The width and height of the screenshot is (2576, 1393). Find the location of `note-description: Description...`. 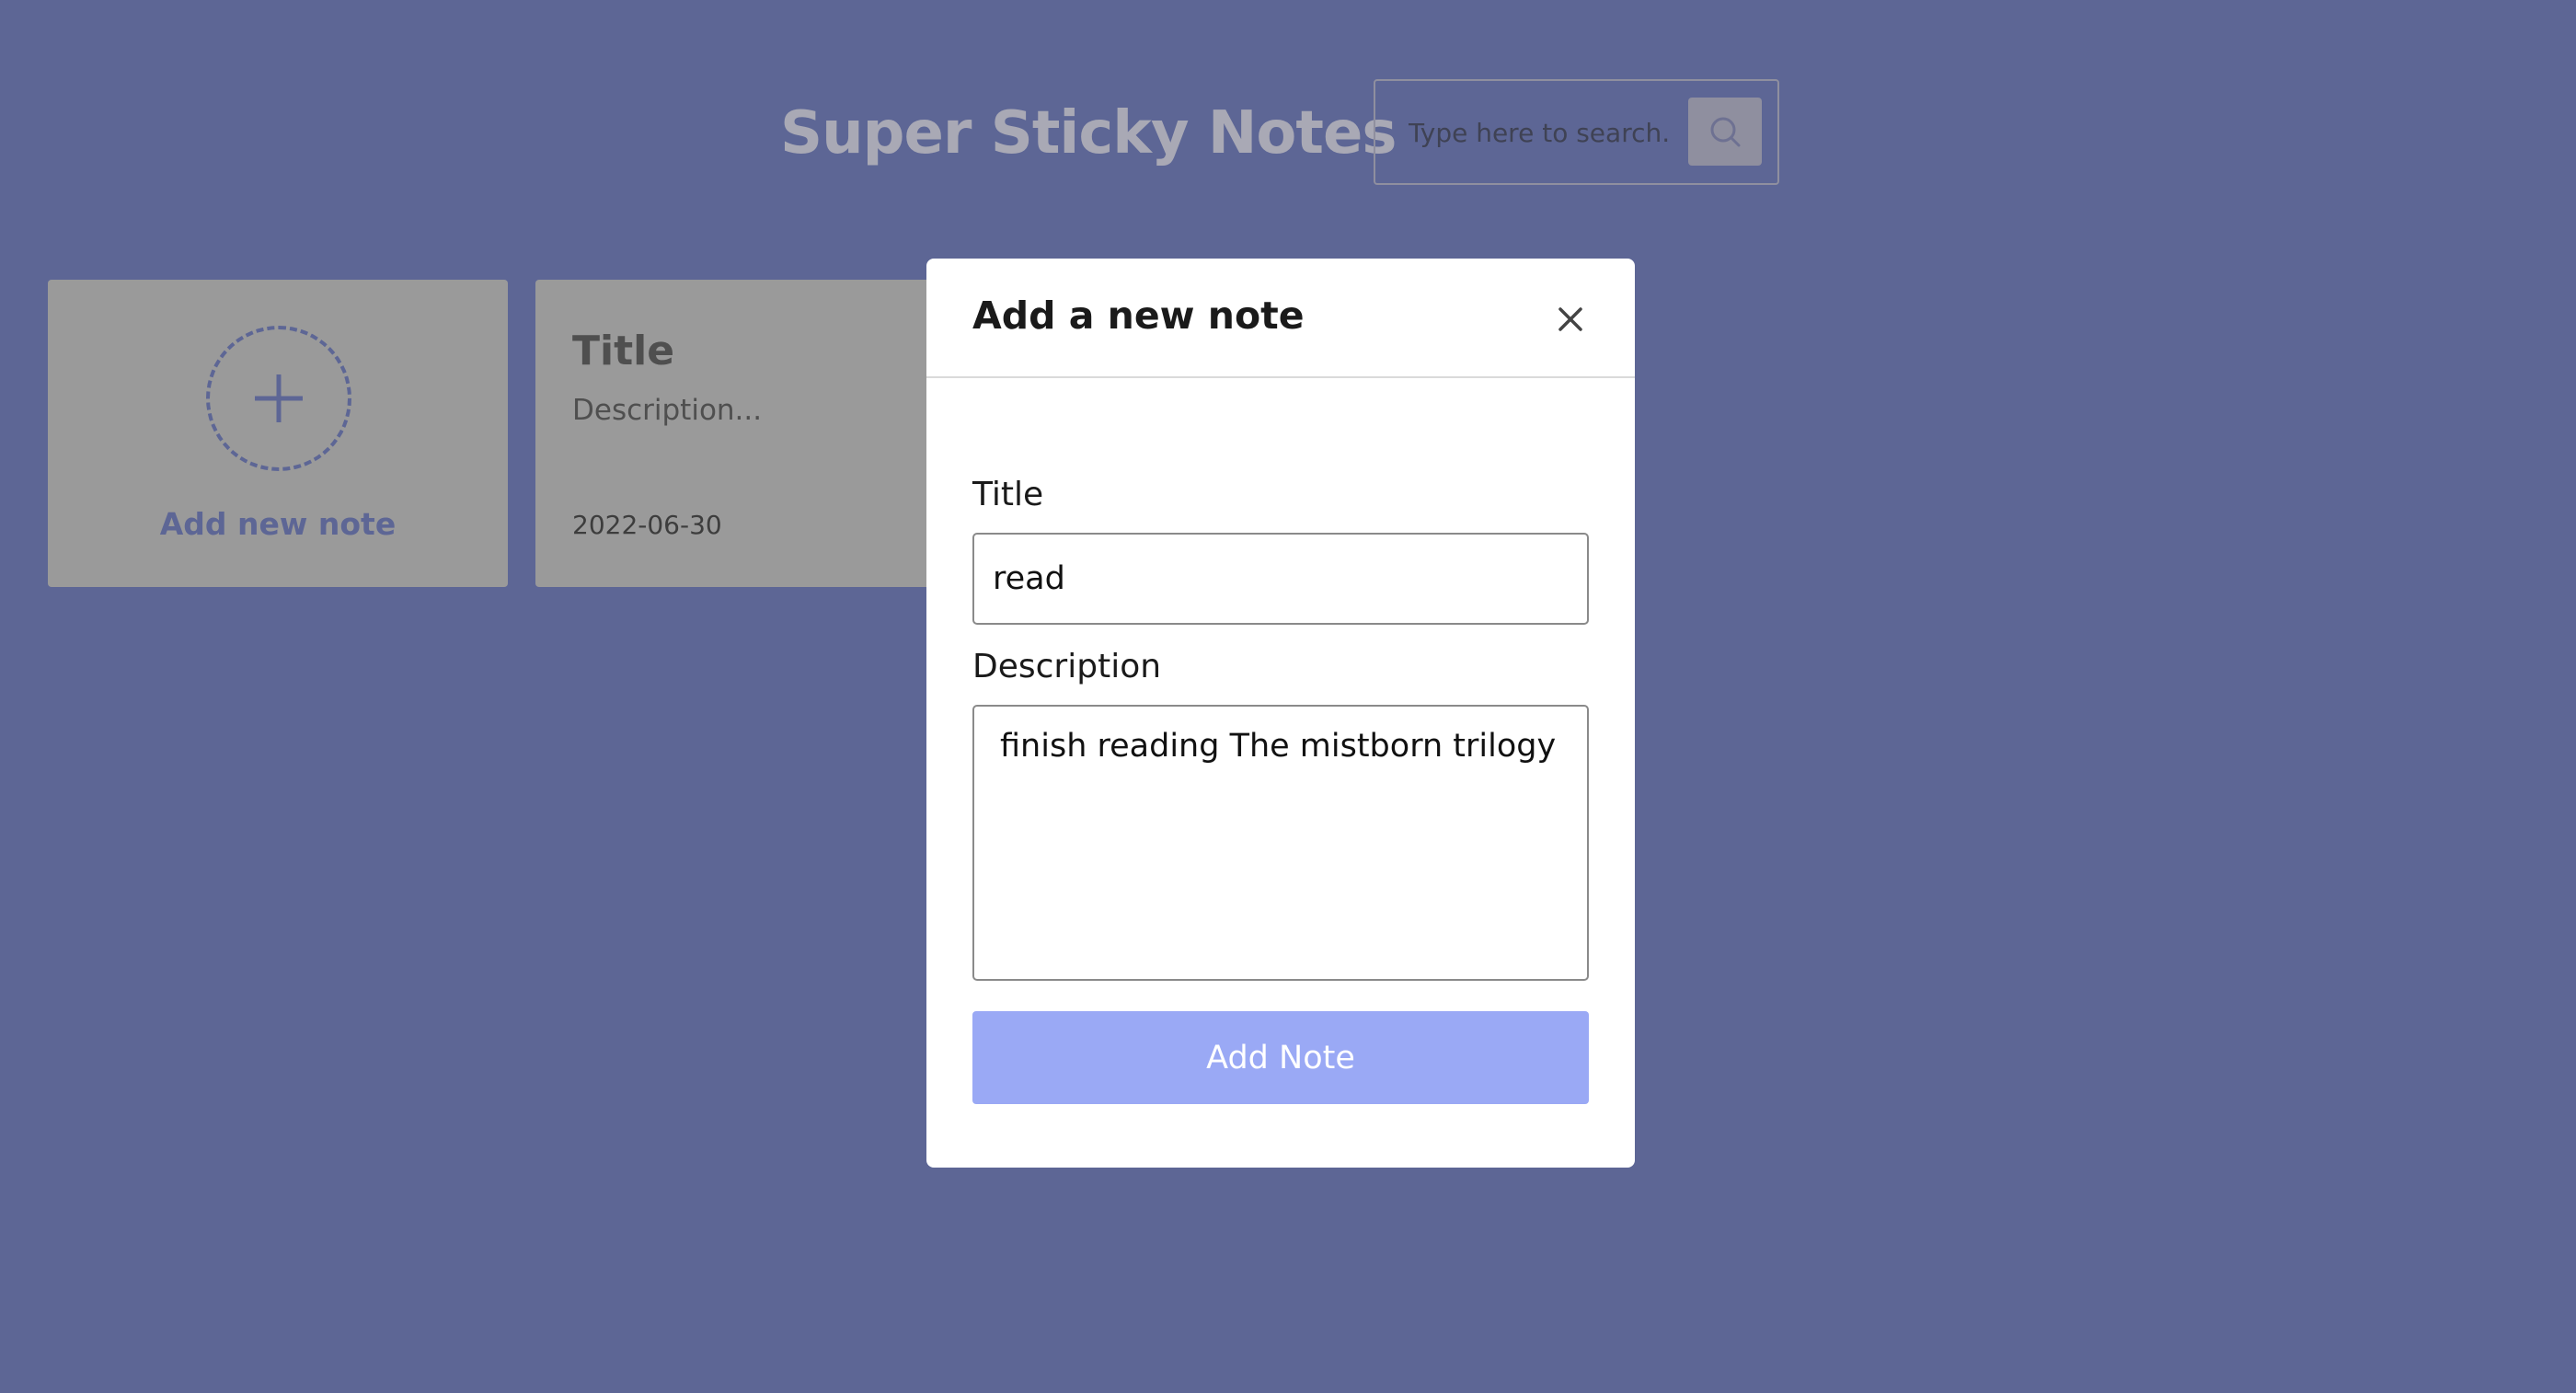

note-description: Description... is located at coordinates (667, 411).